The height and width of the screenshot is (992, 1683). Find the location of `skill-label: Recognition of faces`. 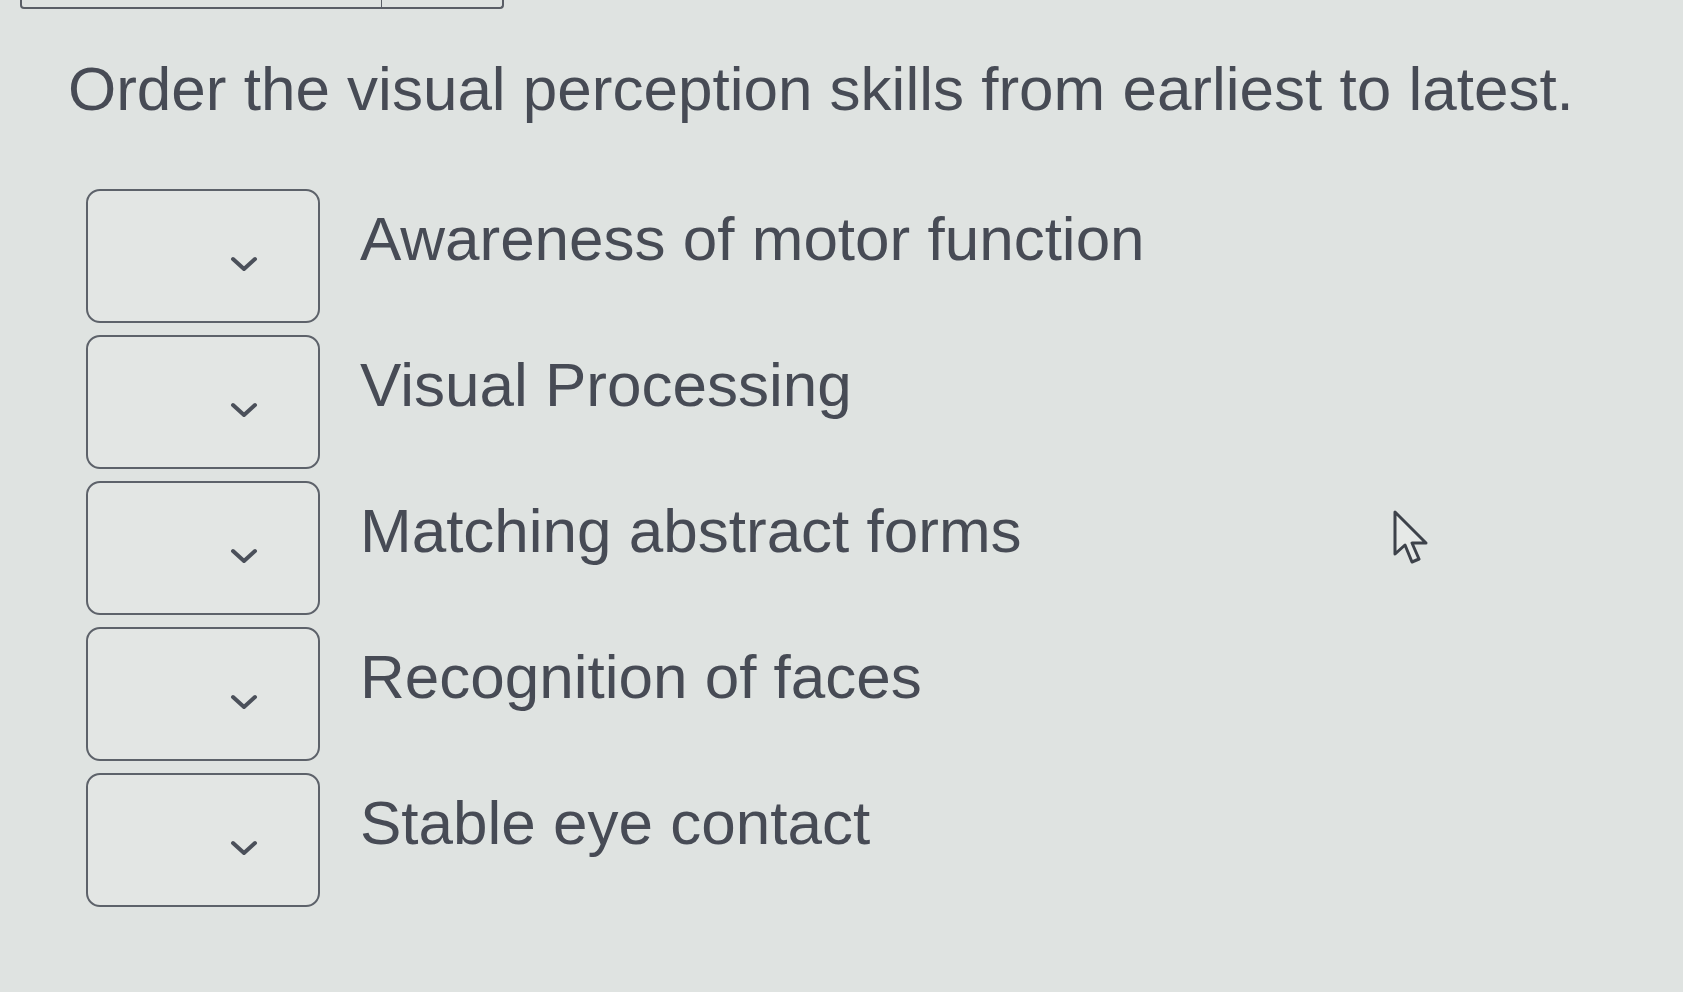

skill-label: Recognition of faces is located at coordinates (641, 677).